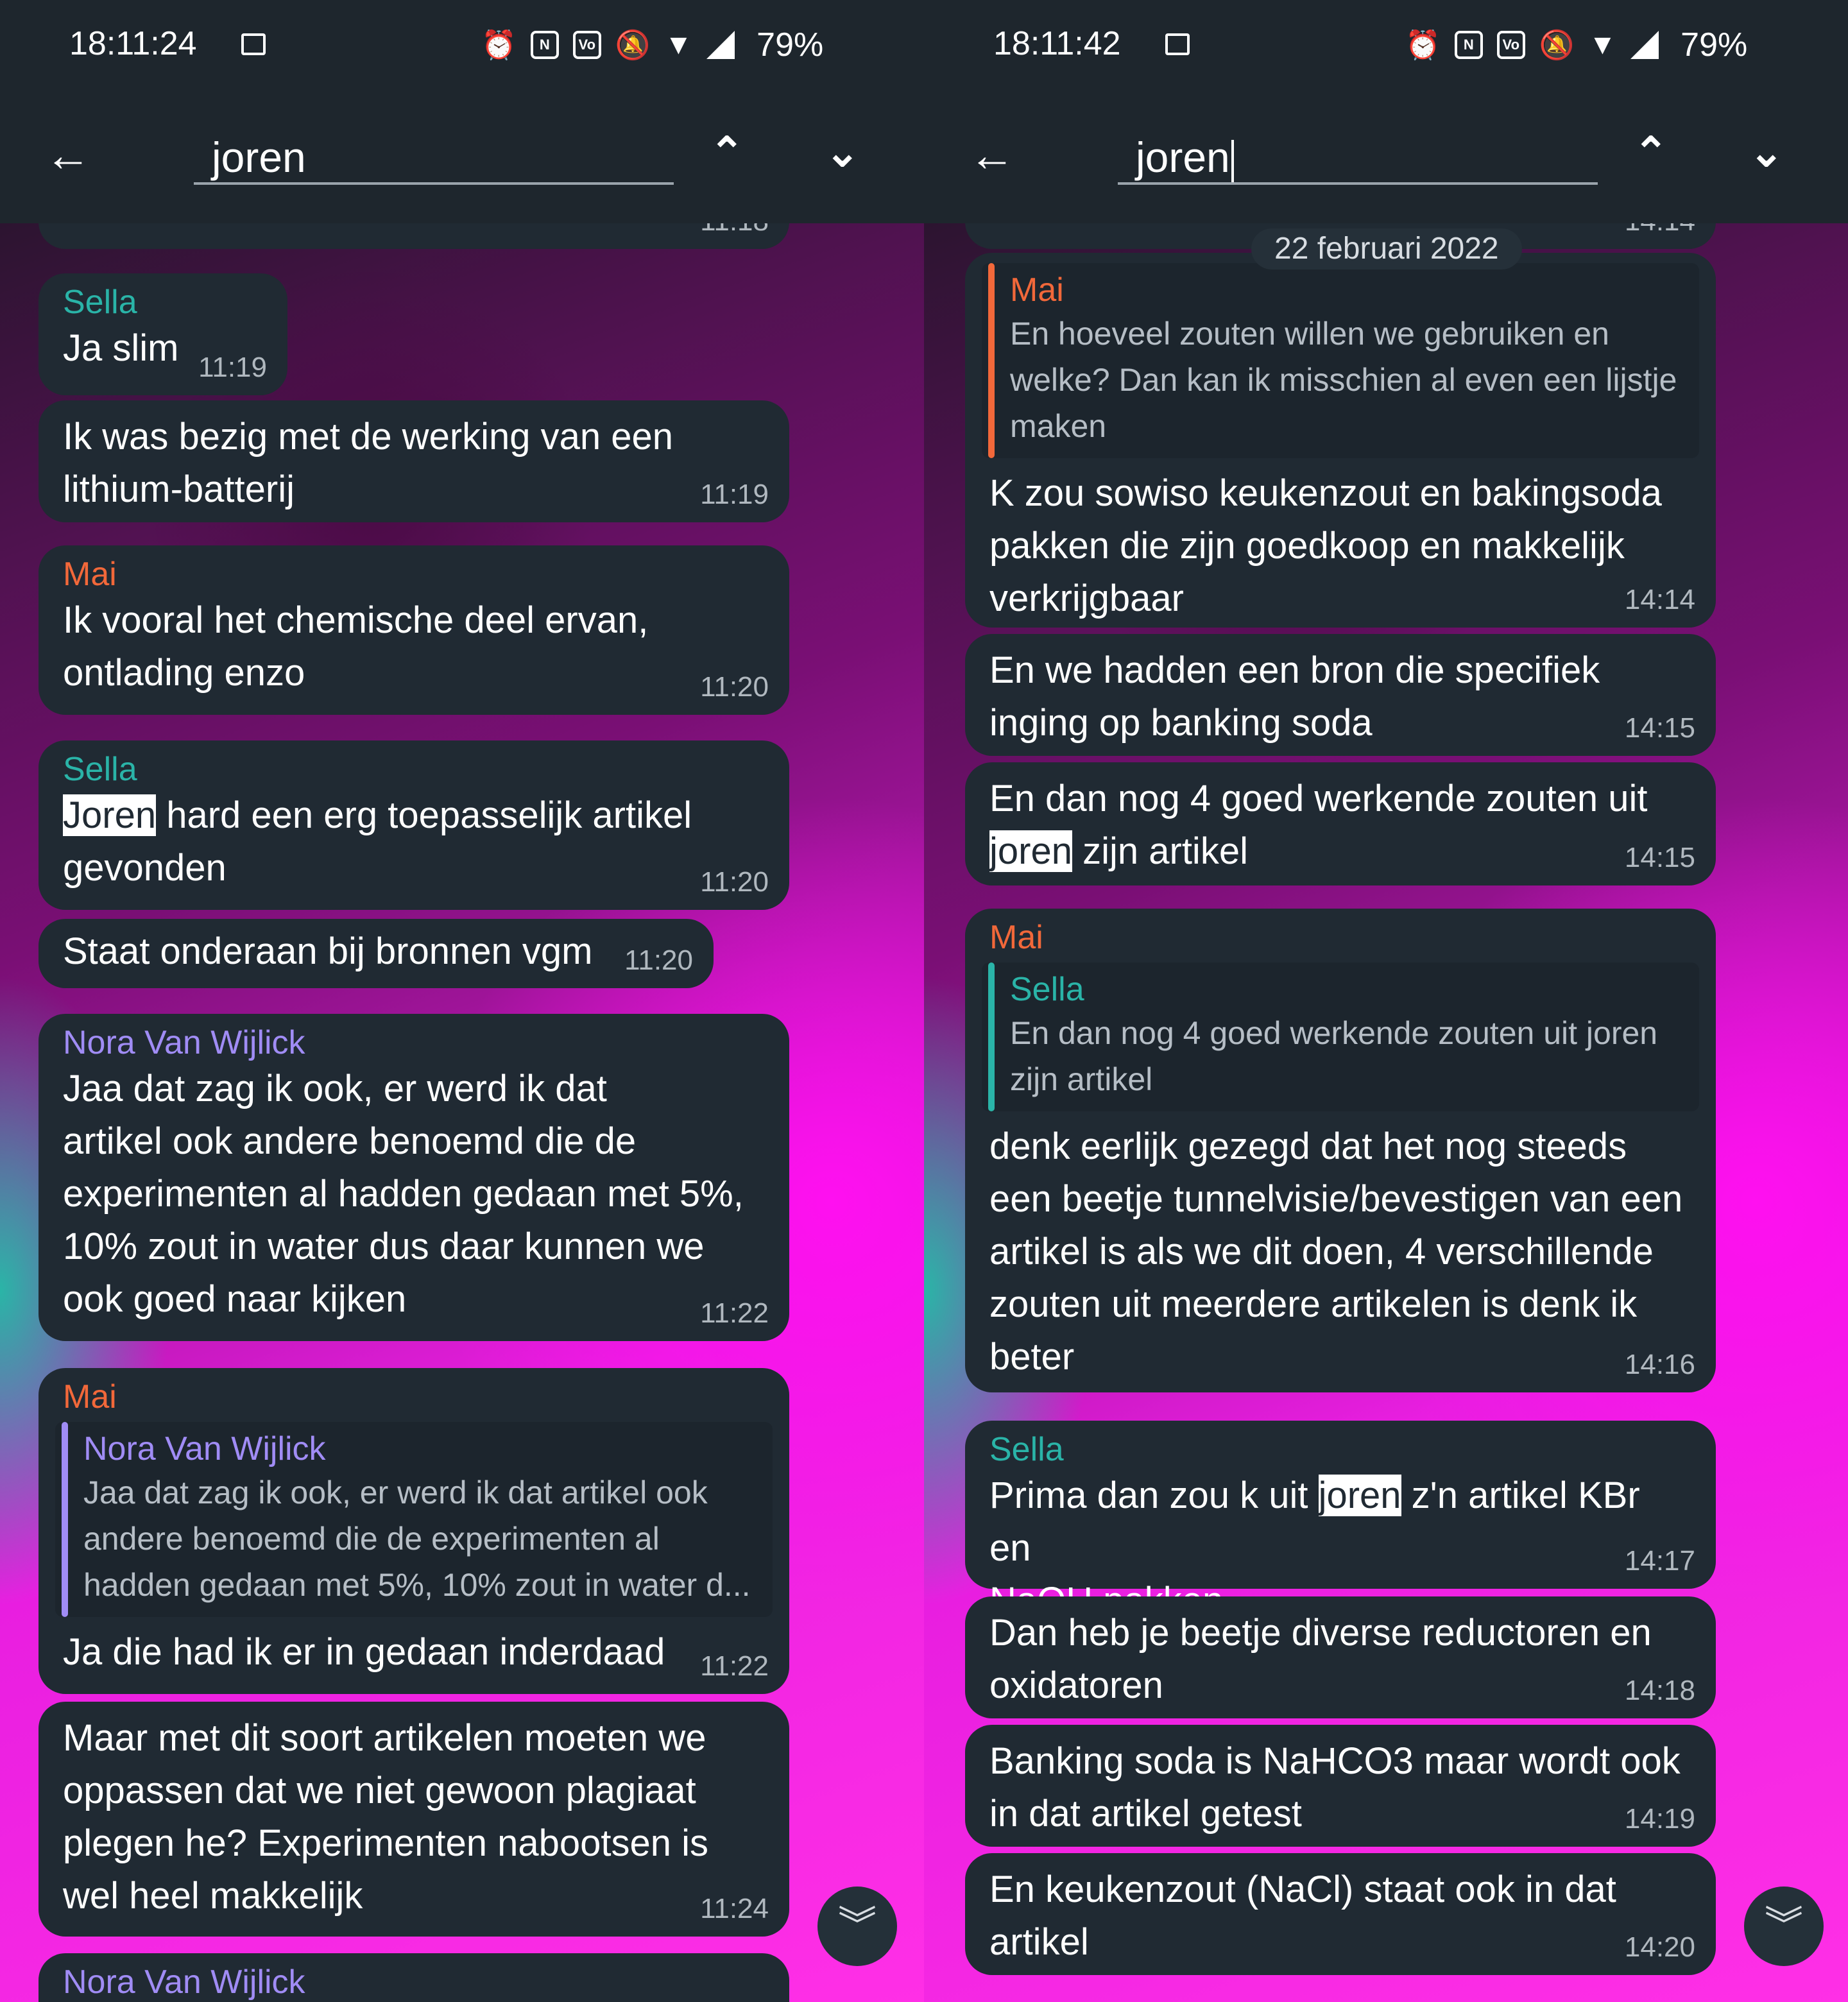  I want to click on quote-sender: Mai, so click(1037, 290).